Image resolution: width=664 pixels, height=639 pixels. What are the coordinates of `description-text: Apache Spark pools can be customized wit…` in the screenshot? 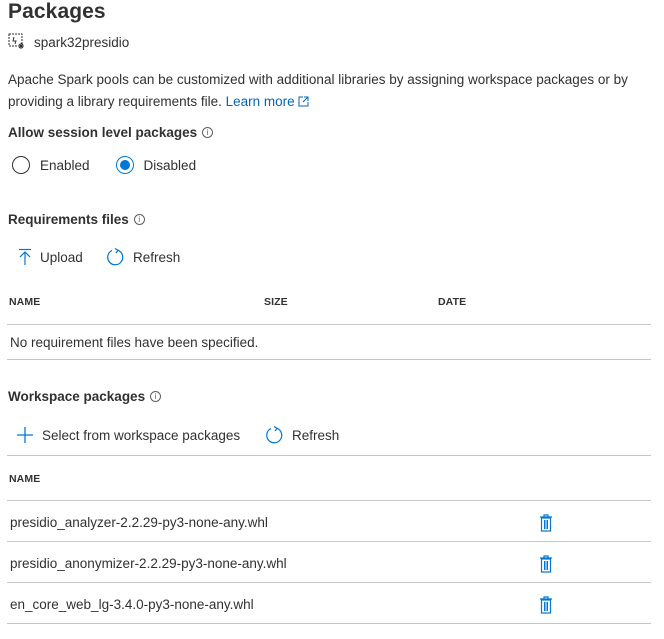 It's located at (318, 90).